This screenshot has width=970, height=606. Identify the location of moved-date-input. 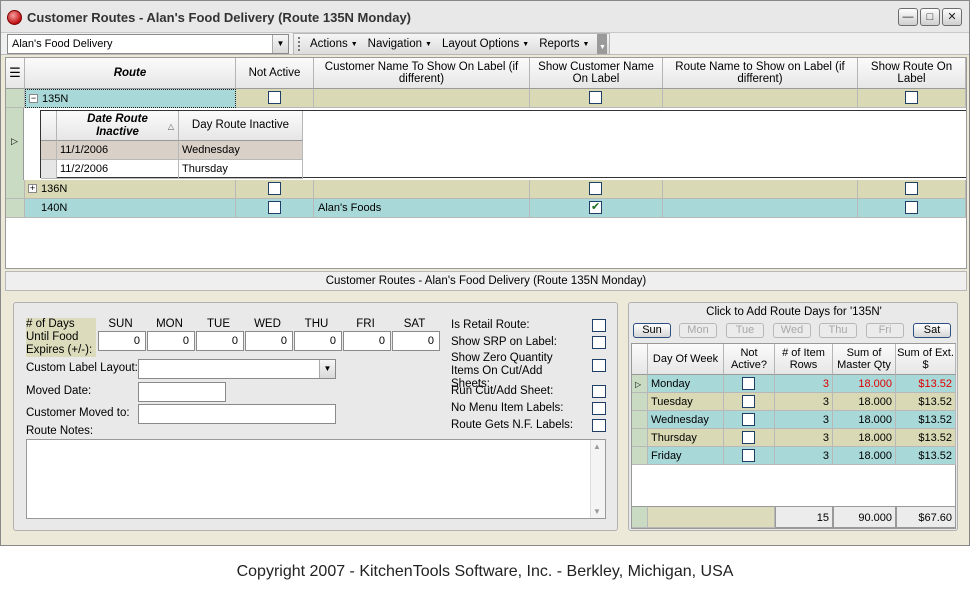
(182, 392).